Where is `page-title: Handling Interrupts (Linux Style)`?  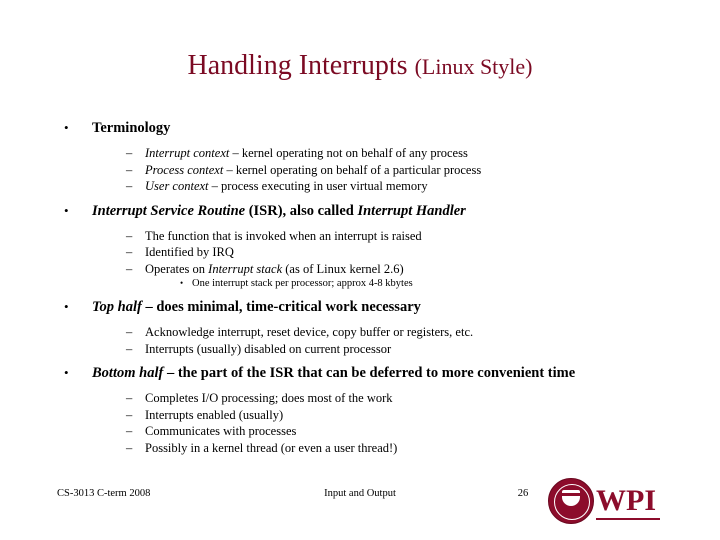
page-title: Handling Interrupts (Linux Style) is located at coordinates (360, 66).